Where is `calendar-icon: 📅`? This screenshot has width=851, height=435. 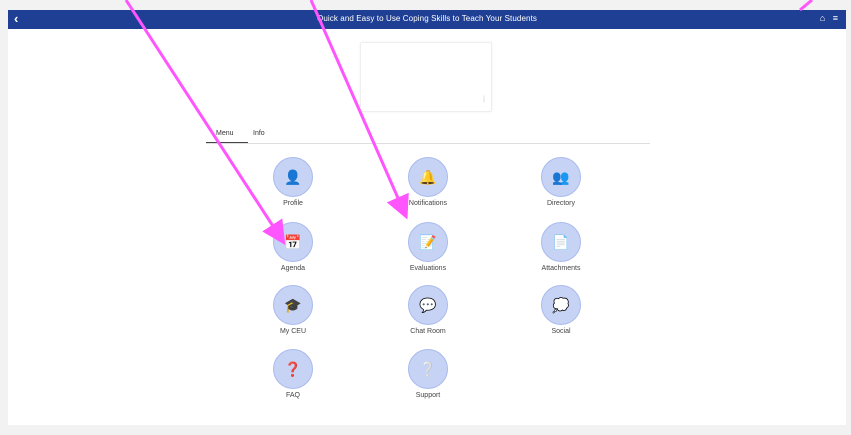
calendar-icon: 📅 is located at coordinates (293, 242).